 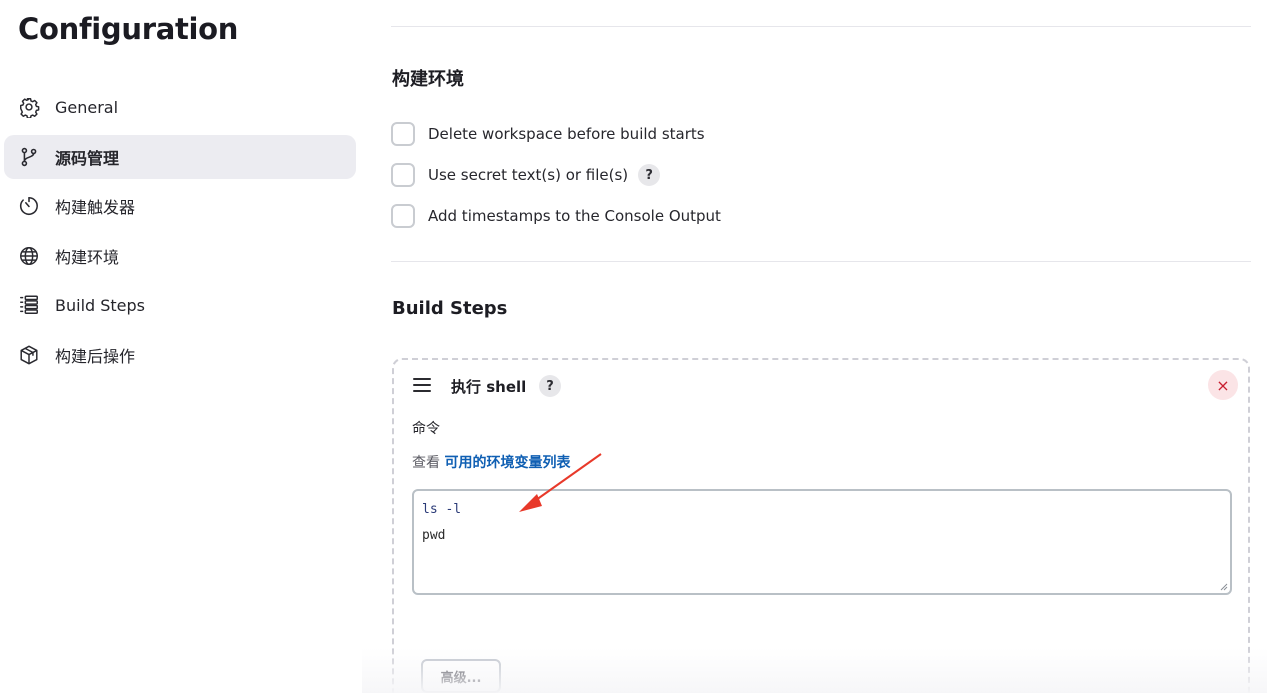 I want to click on git-branch-icon, so click(x=29, y=157).